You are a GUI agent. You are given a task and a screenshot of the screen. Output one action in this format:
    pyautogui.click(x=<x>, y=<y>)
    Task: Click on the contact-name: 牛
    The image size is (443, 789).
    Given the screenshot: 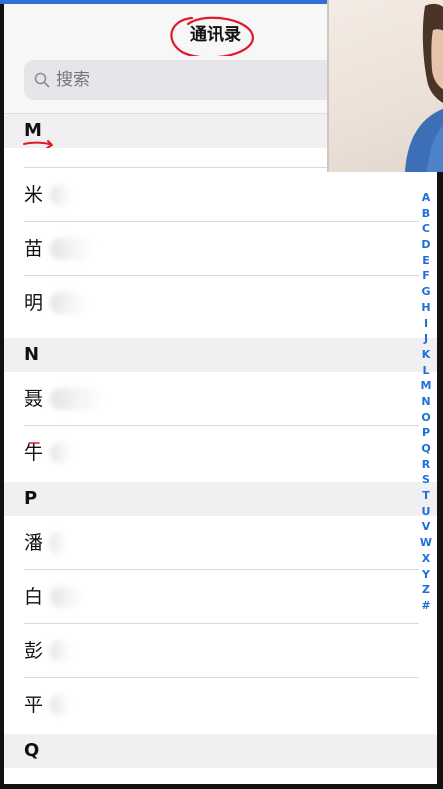 What is the action you would take?
    pyautogui.click(x=34, y=453)
    